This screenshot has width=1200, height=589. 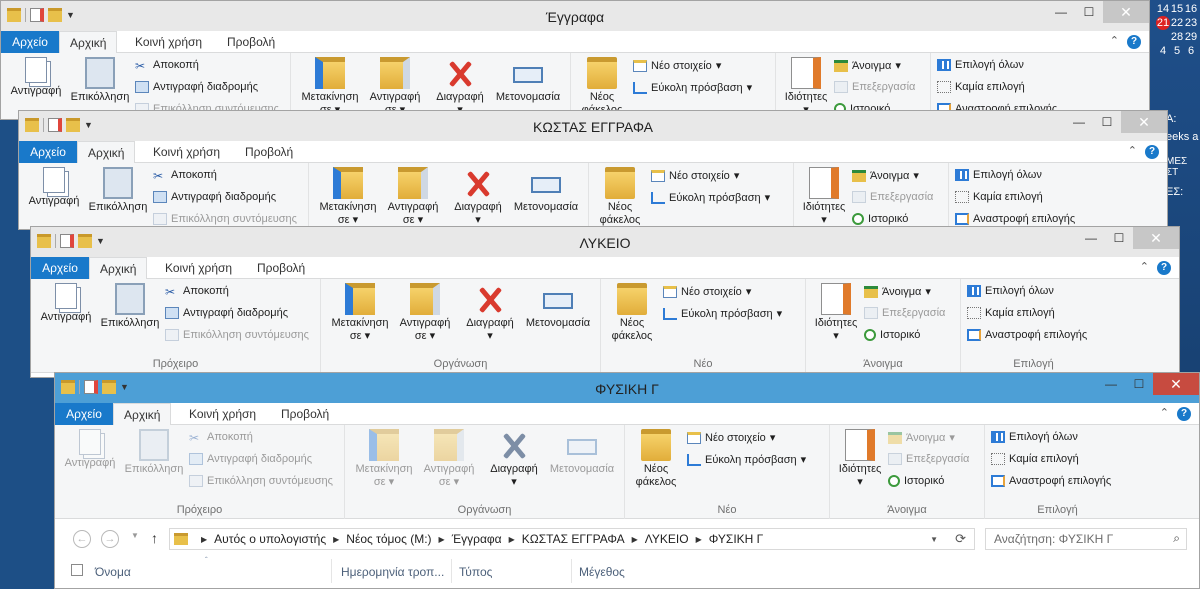 I want to click on search-icon: ⌕, so click(x=1176, y=538).